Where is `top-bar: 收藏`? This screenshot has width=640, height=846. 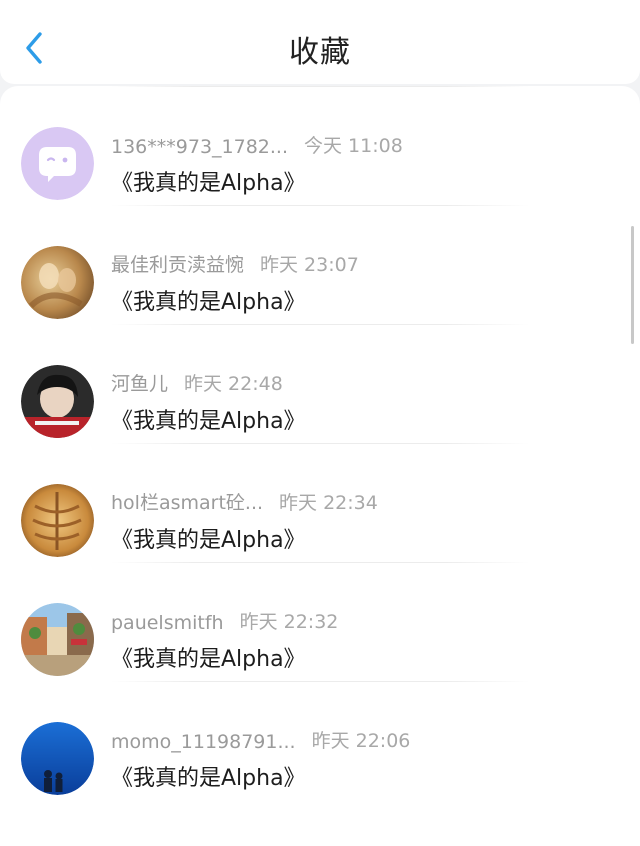
top-bar: 收藏 is located at coordinates (320, 42).